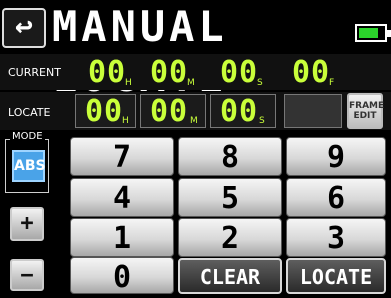 This screenshot has width=391, height=298. Describe the element at coordinates (122, 197) in the screenshot. I see `key-4: 4` at that location.